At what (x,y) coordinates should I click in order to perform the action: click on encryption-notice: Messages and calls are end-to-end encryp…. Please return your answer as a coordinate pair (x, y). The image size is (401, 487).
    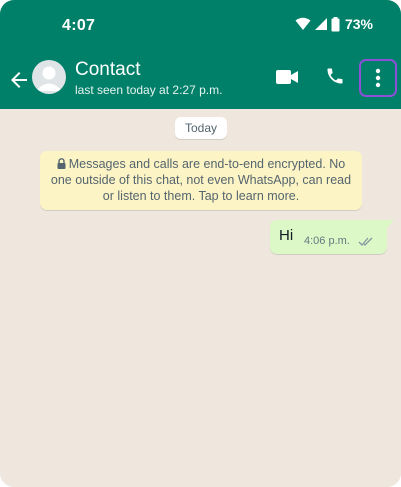
    Looking at the image, I should click on (201, 180).